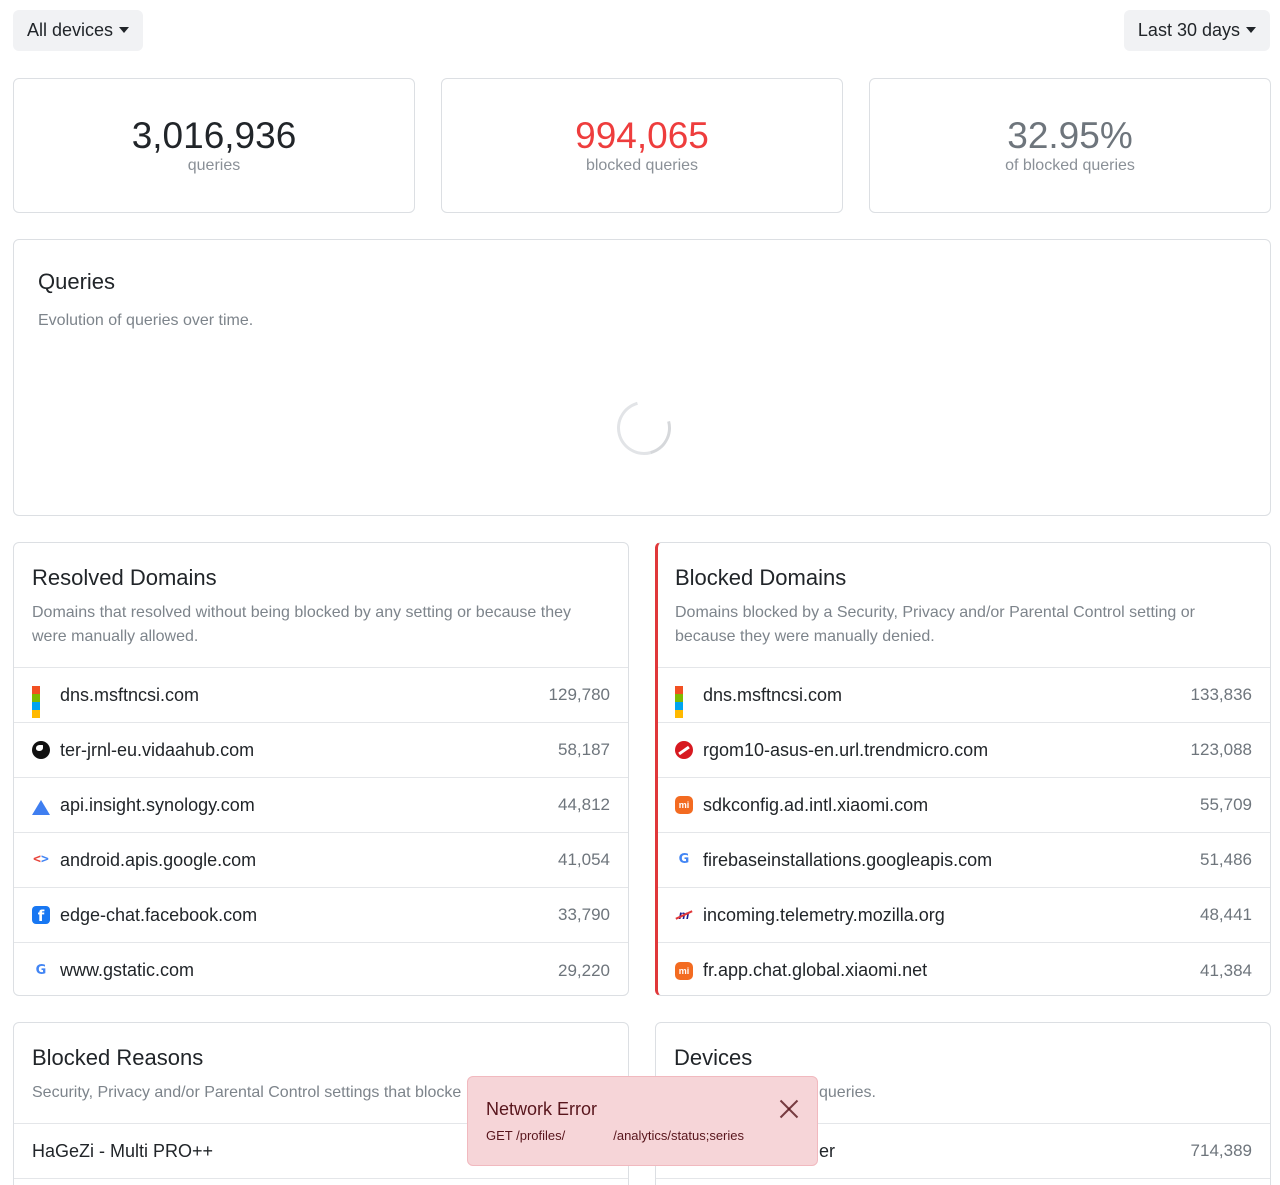 Image resolution: width=1280 pixels, height=1185 pixels. Describe the element at coordinates (1226, 914) in the screenshot. I see `query-count: 48,441` at that location.